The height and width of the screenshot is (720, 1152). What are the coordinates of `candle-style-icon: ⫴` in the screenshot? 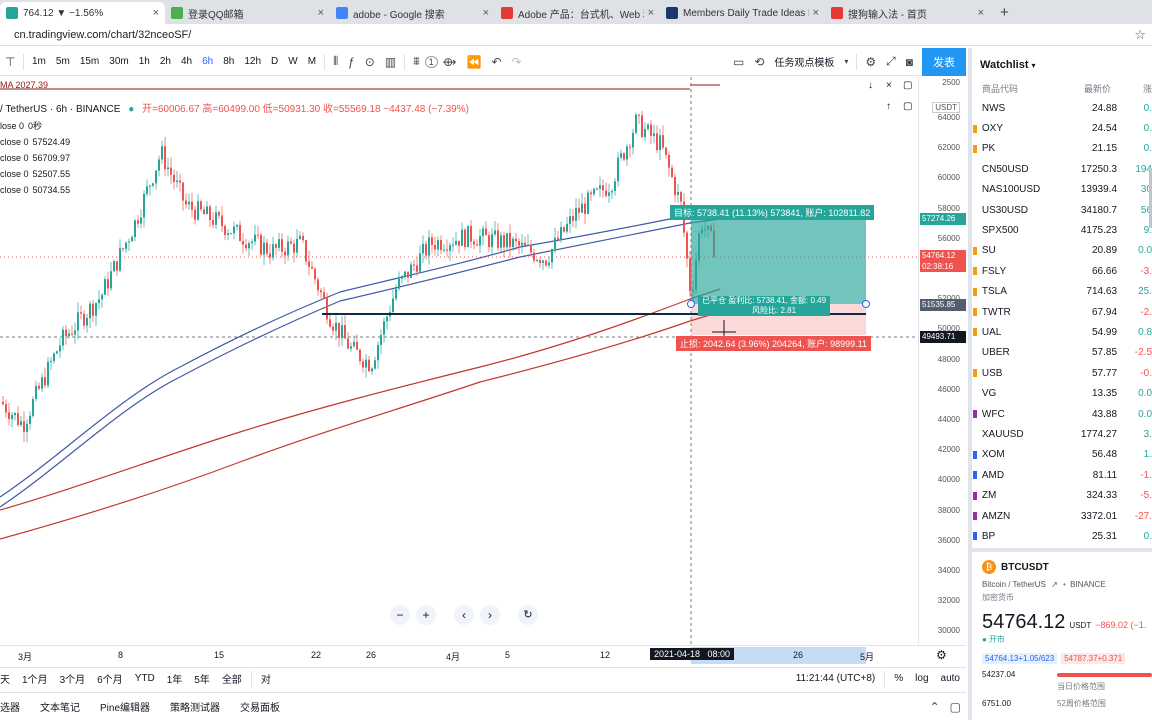 It's located at (335, 61).